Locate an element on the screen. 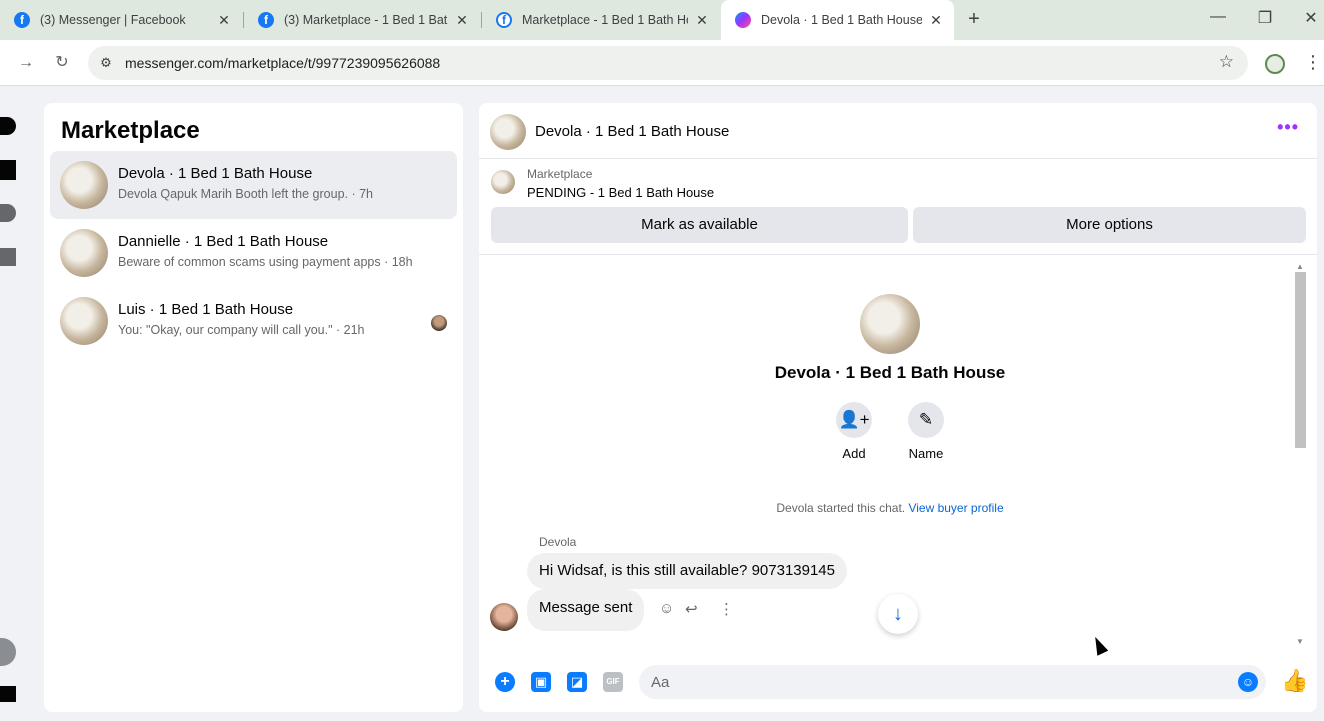 Image resolution: width=1324 pixels, height=721 pixels. browser-tab-messenger: f (3) Messenger | Facebook ✕ is located at coordinates (121, 20).